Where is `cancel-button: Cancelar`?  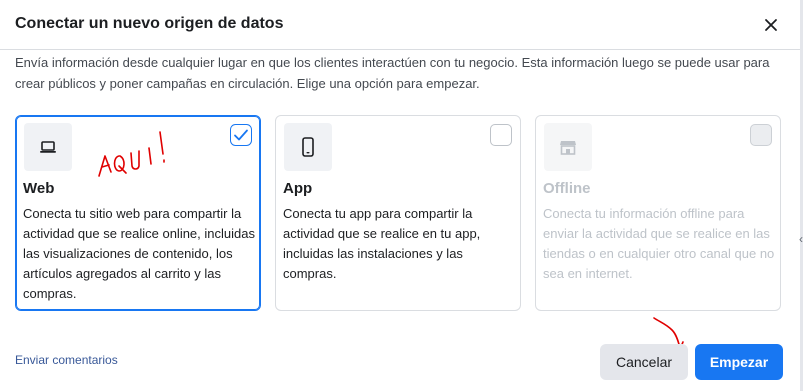
cancel-button: Cancelar is located at coordinates (644, 362).